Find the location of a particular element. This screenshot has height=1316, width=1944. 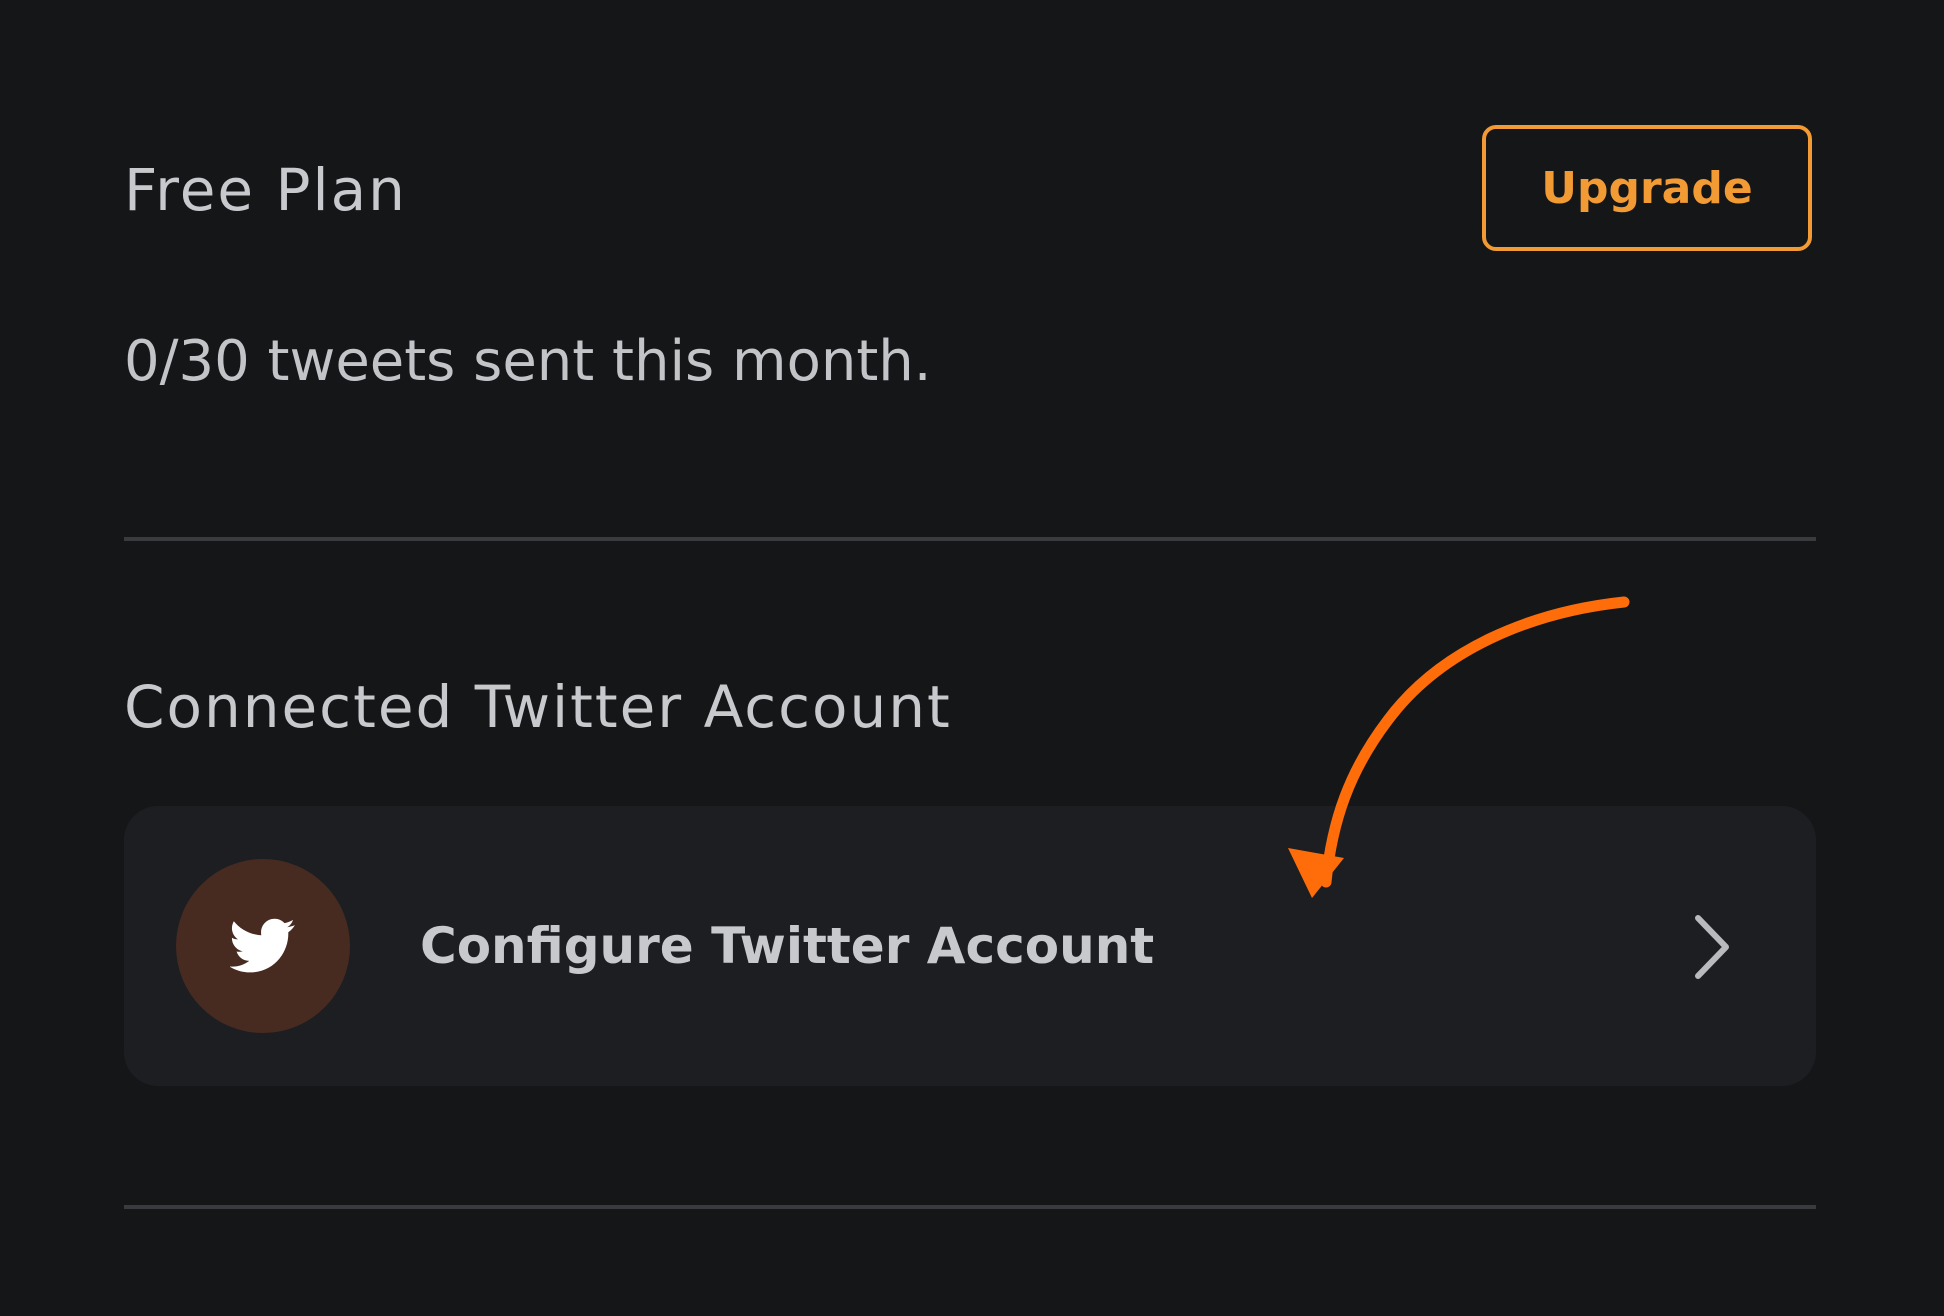

usage-text: 0/30 tweets sent this month. is located at coordinates (528, 361).